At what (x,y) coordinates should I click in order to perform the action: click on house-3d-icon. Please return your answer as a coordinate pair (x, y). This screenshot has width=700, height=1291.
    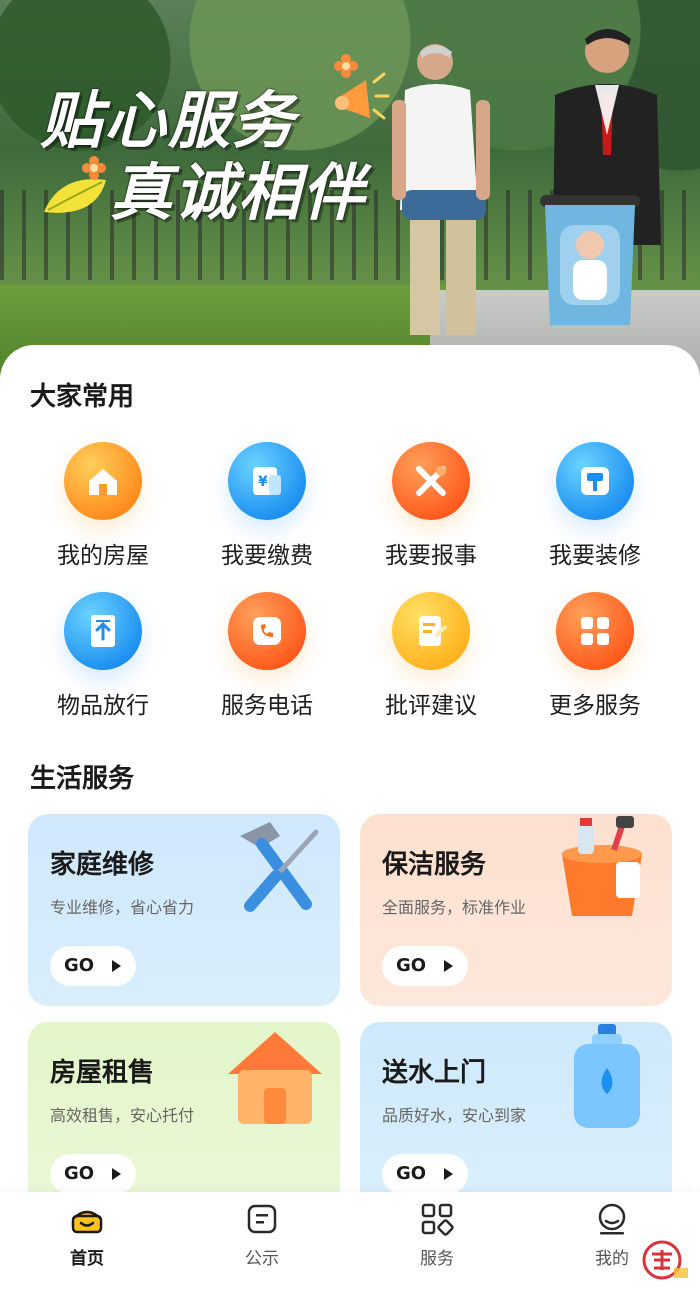
    Looking at the image, I should click on (275, 1078).